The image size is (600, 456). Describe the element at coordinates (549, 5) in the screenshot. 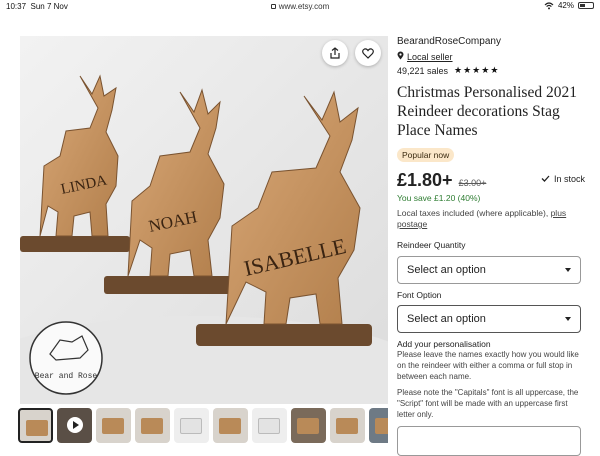

I see `wifi-icon` at that location.